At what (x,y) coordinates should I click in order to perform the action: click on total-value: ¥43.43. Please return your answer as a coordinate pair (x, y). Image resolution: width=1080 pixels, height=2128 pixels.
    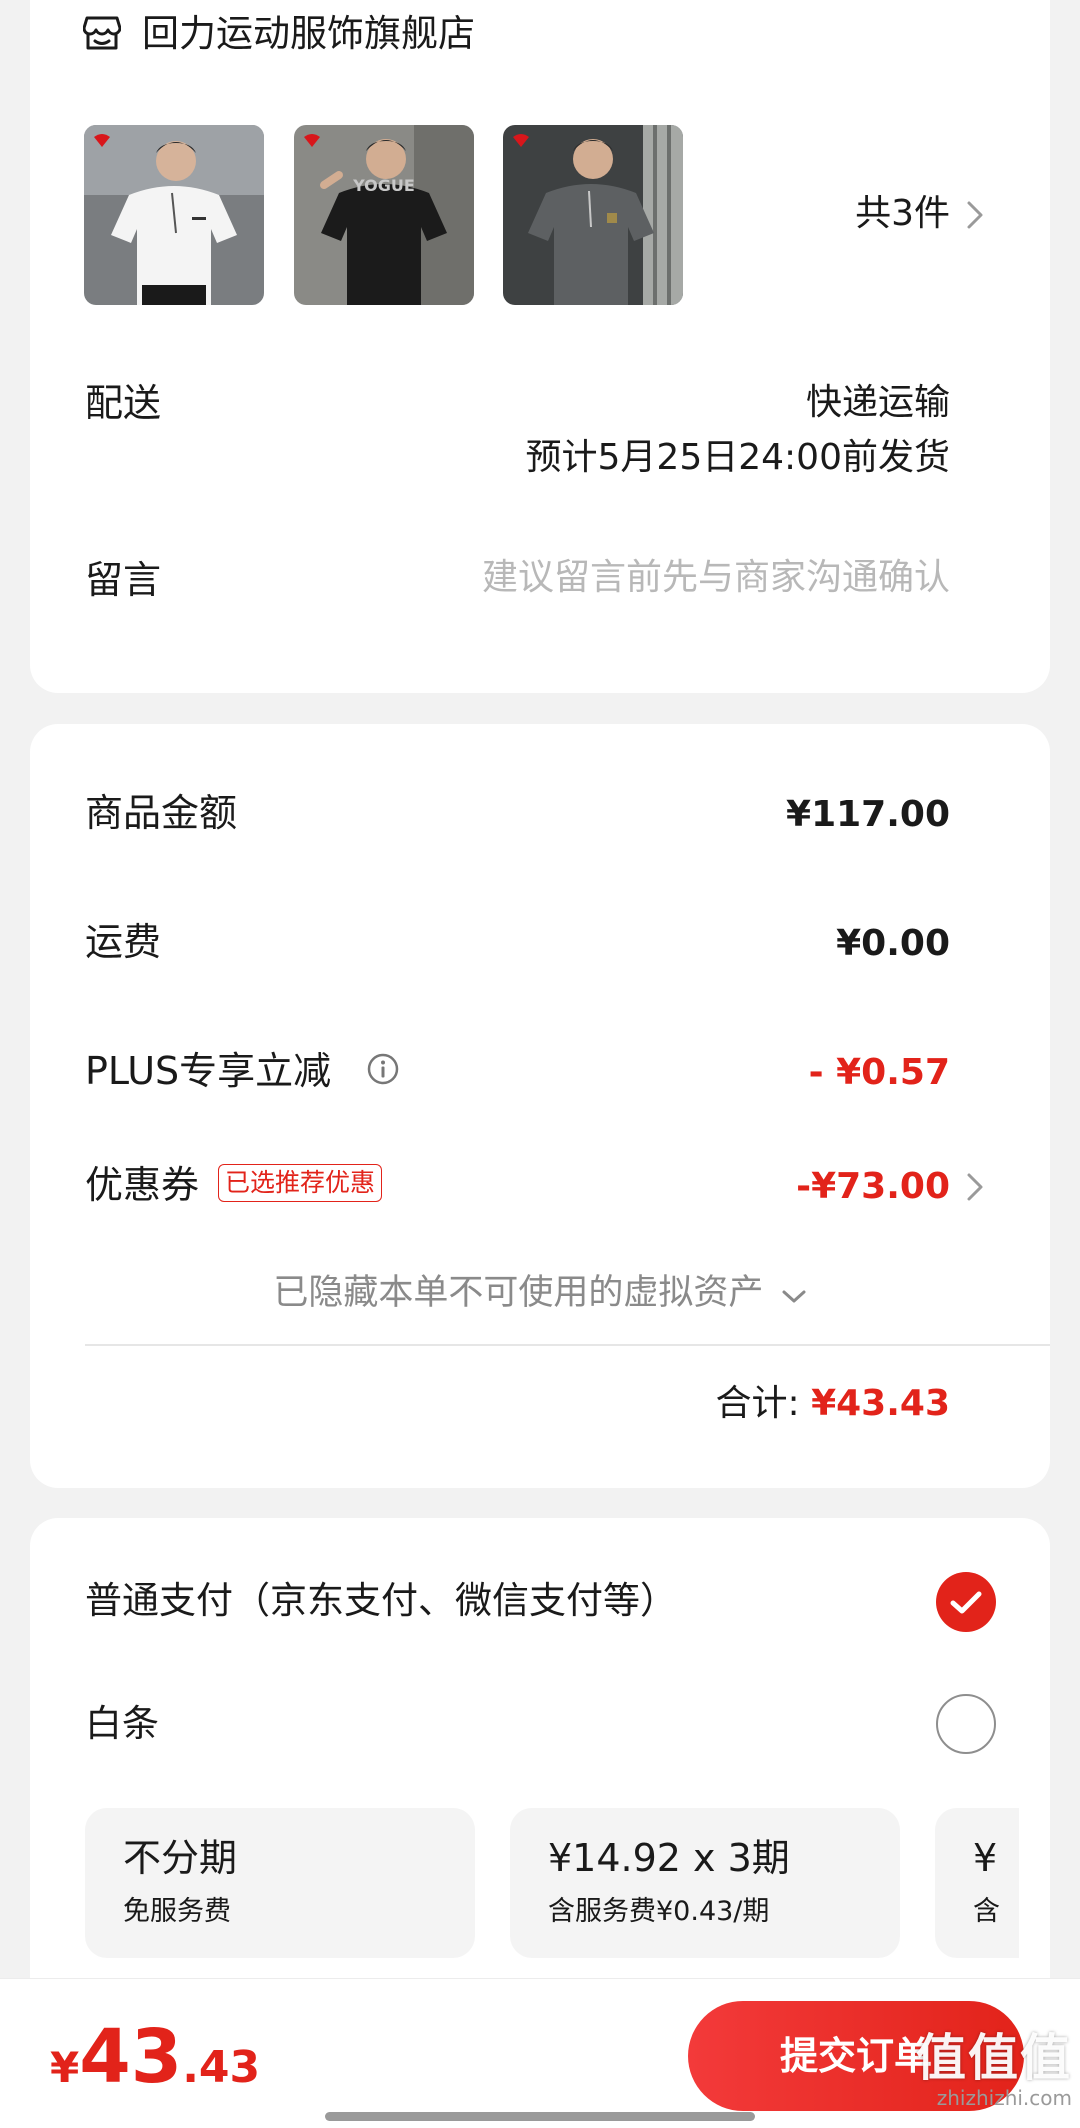
    Looking at the image, I should click on (880, 1403).